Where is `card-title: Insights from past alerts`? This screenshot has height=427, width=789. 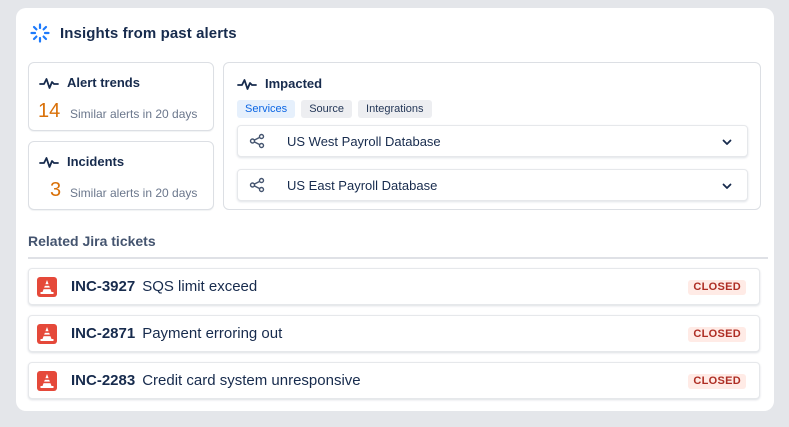 card-title: Insights from past alerts is located at coordinates (148, 33).